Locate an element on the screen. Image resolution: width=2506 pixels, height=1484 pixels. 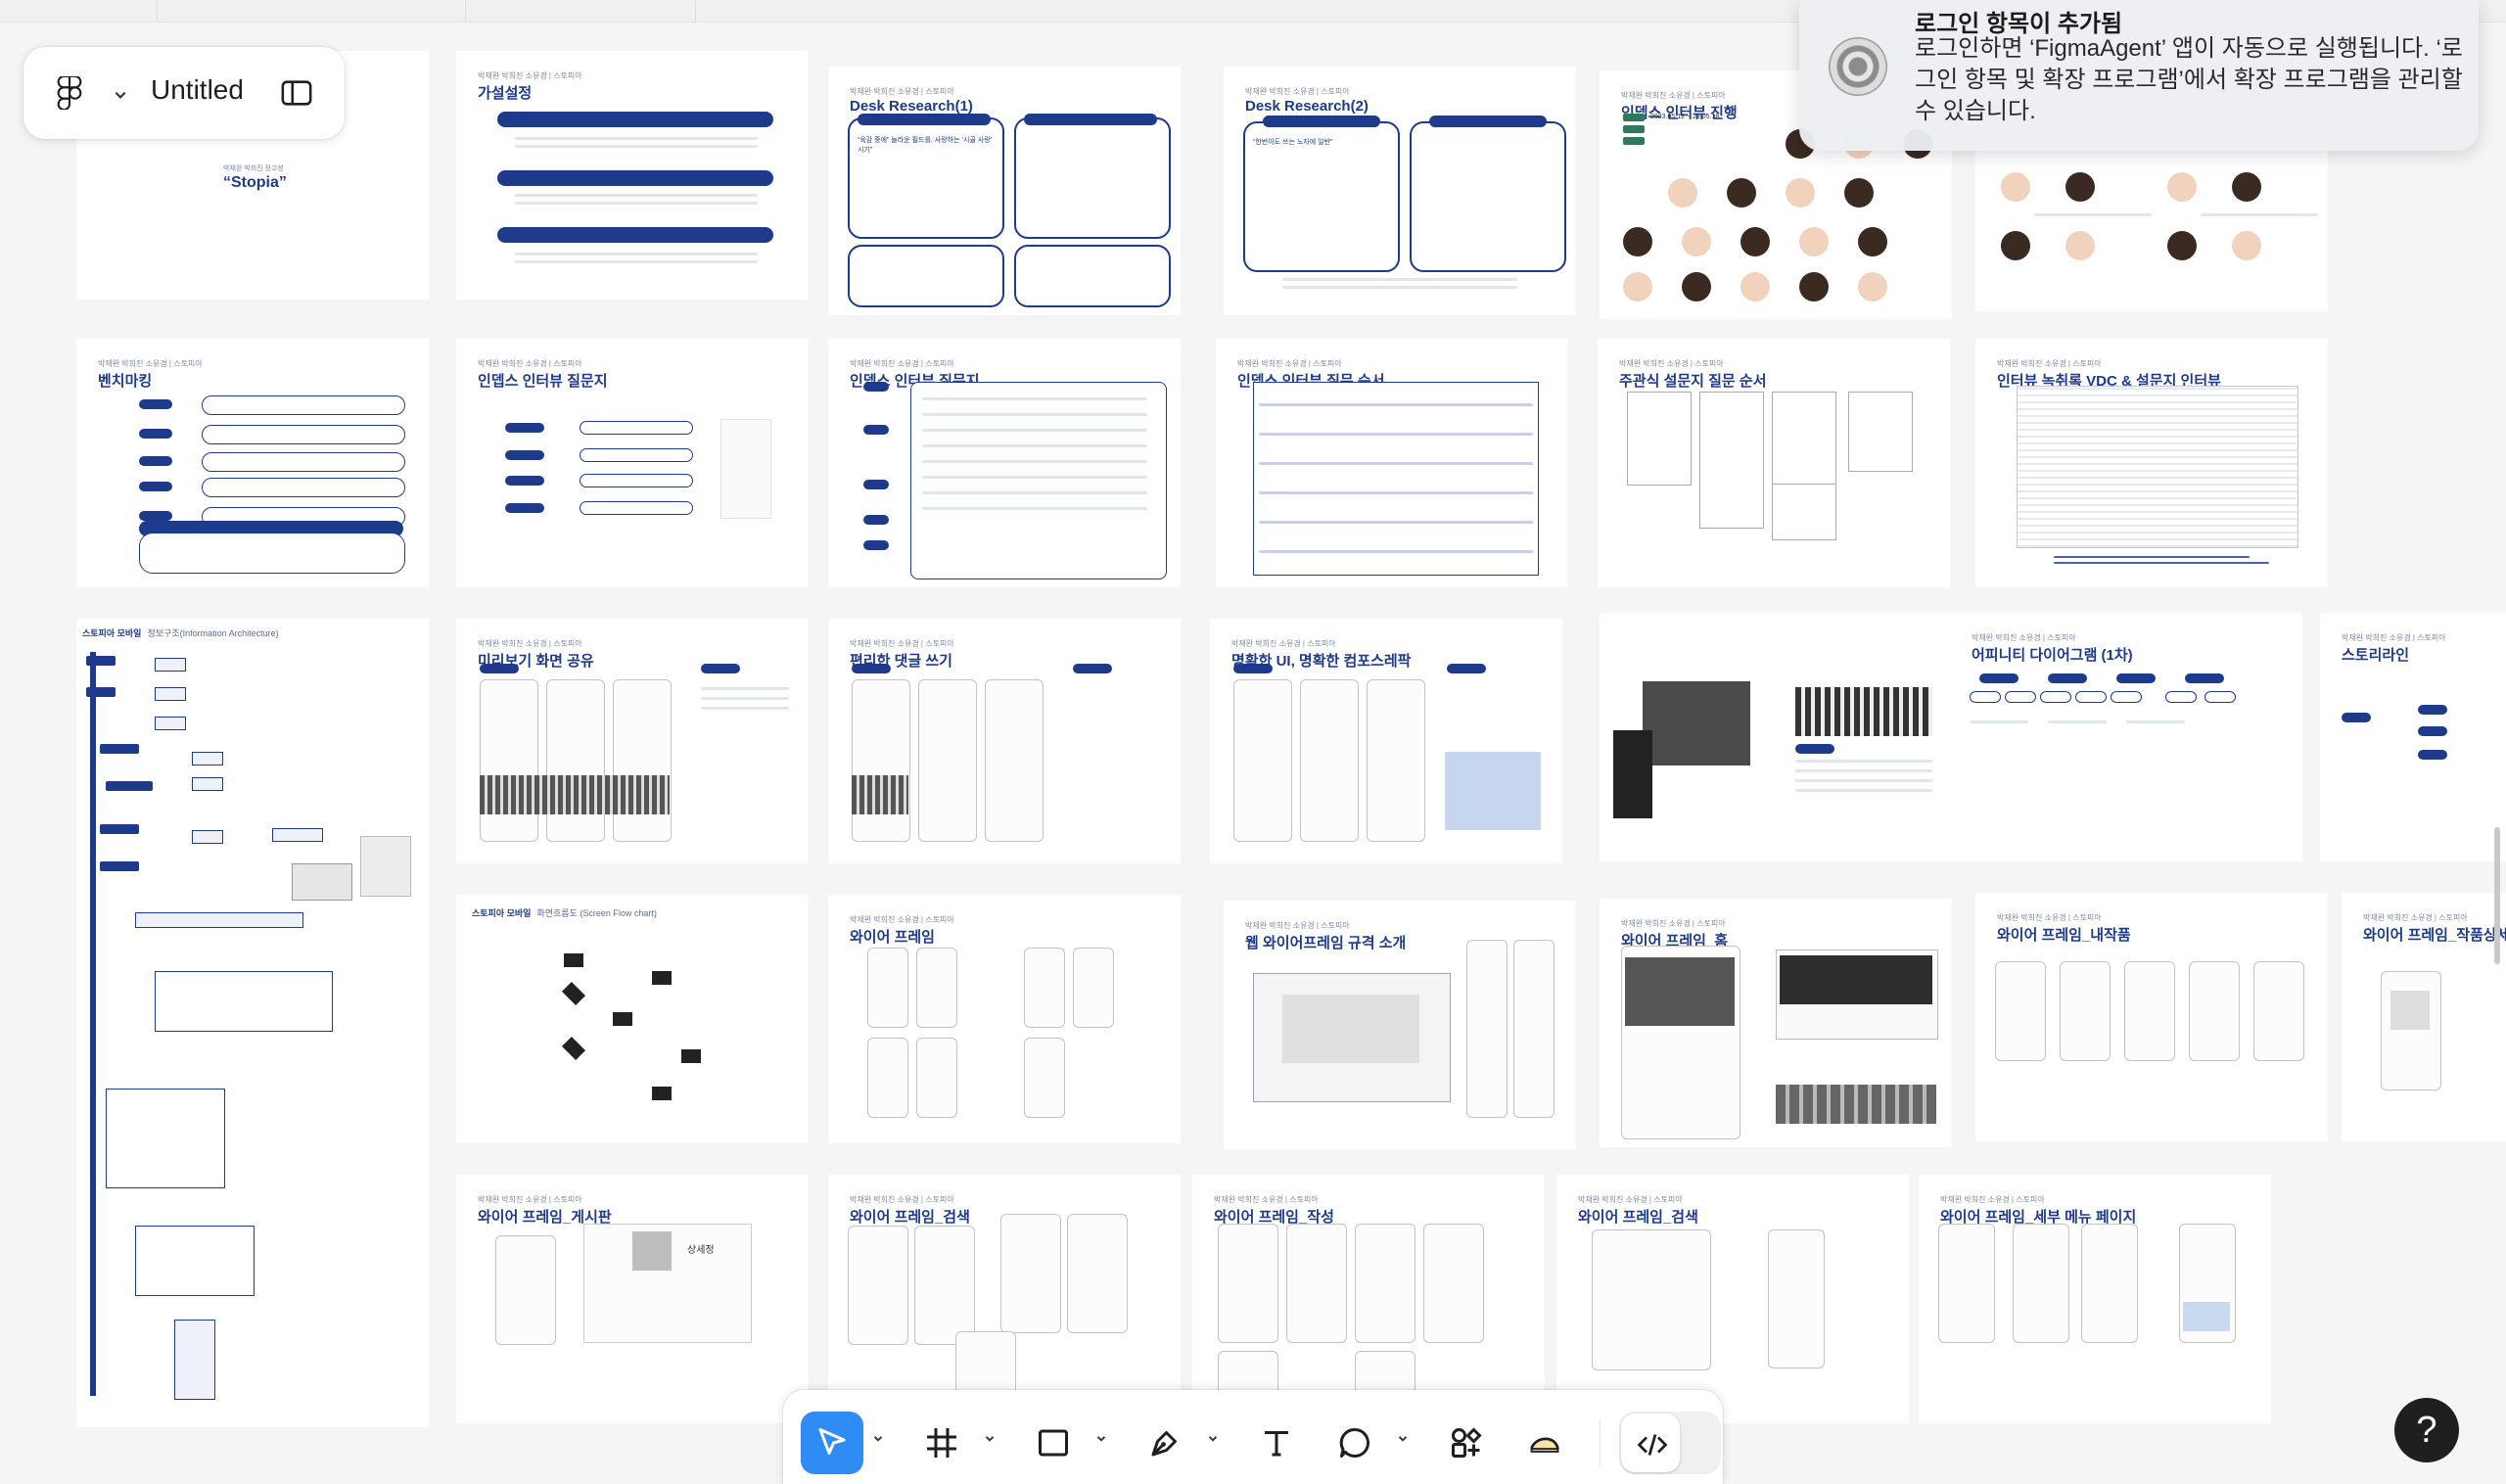
slide-wireframe-search-2: 박재완 박희진 소유경 | 스토피아 와이어 프레임_검색 is located at coordinates (1732, 1299).